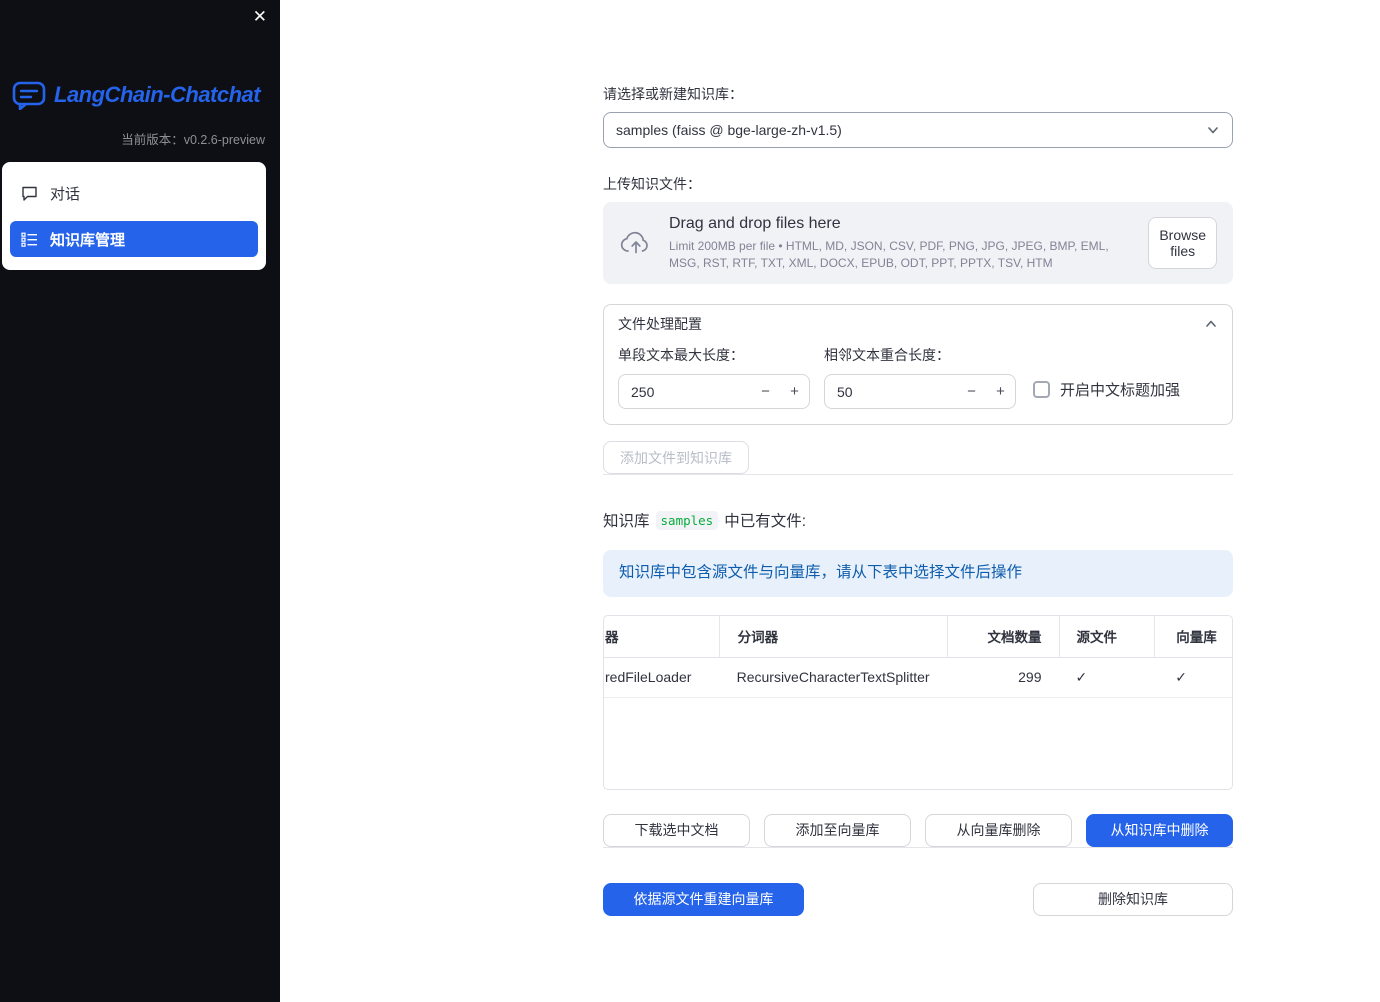 The height and width of the screenshot is (1002, 1380). What do you see at coordinates (794, 391) in the screenshot?
I see `chunk-size-increment-button: +` at bounding box center [794, 391].